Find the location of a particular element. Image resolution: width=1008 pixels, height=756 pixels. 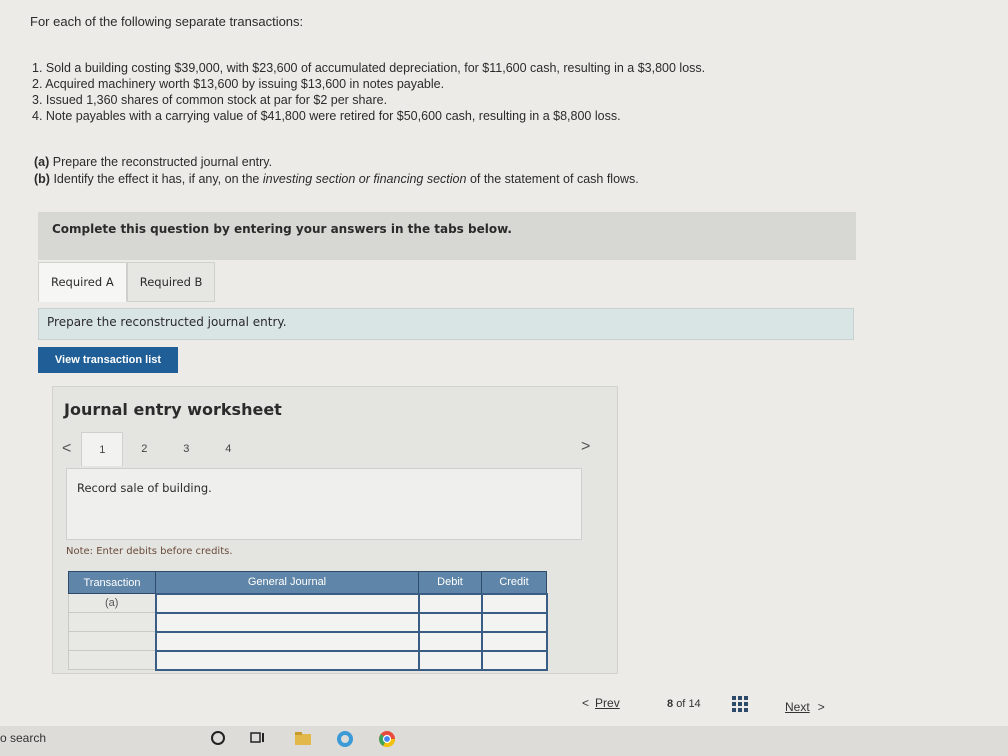

next-button: Next > is located at coordinates (805, 707).